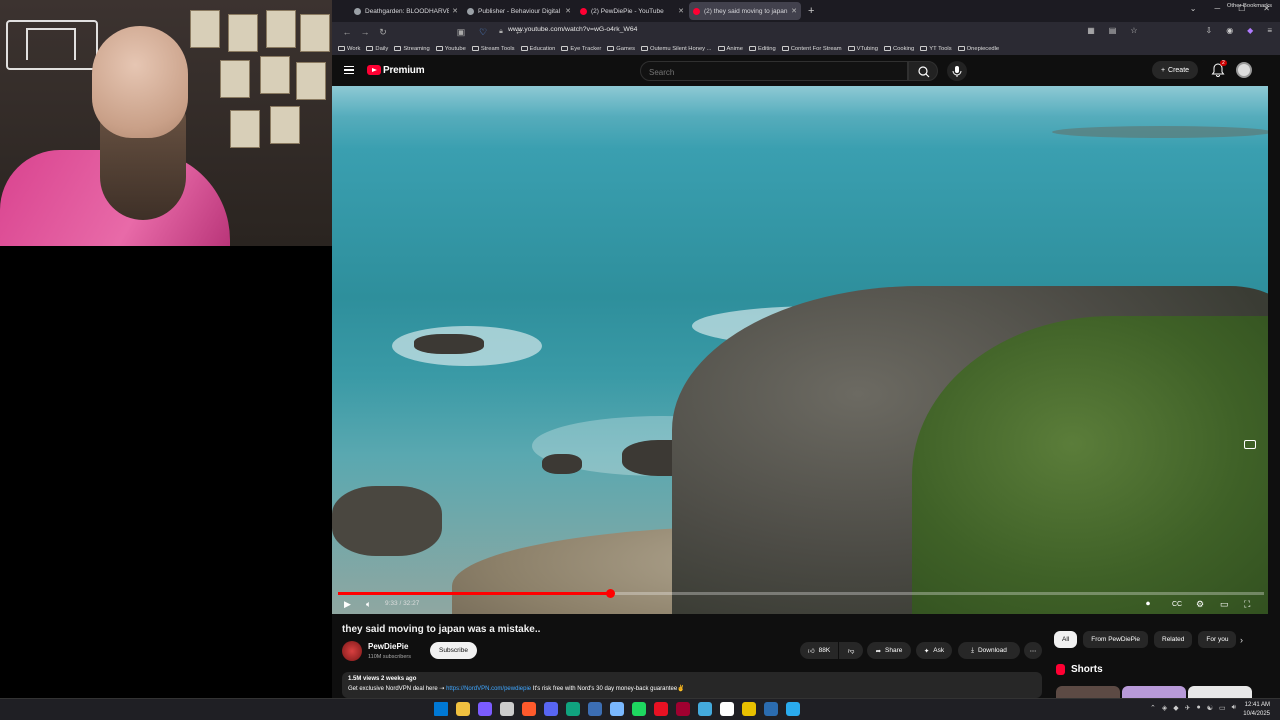  I want to click on tray-app-icon: ☯, so click(1210, 708).